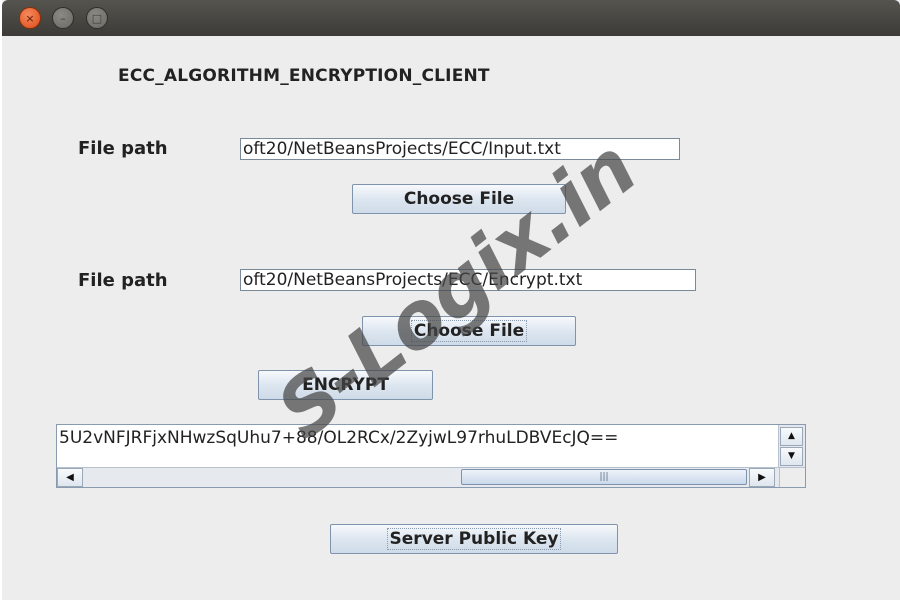  Describe the element at coordinates (459, 199) in the screenshot. I see `choose-input-file-button: Choose File` at that location.